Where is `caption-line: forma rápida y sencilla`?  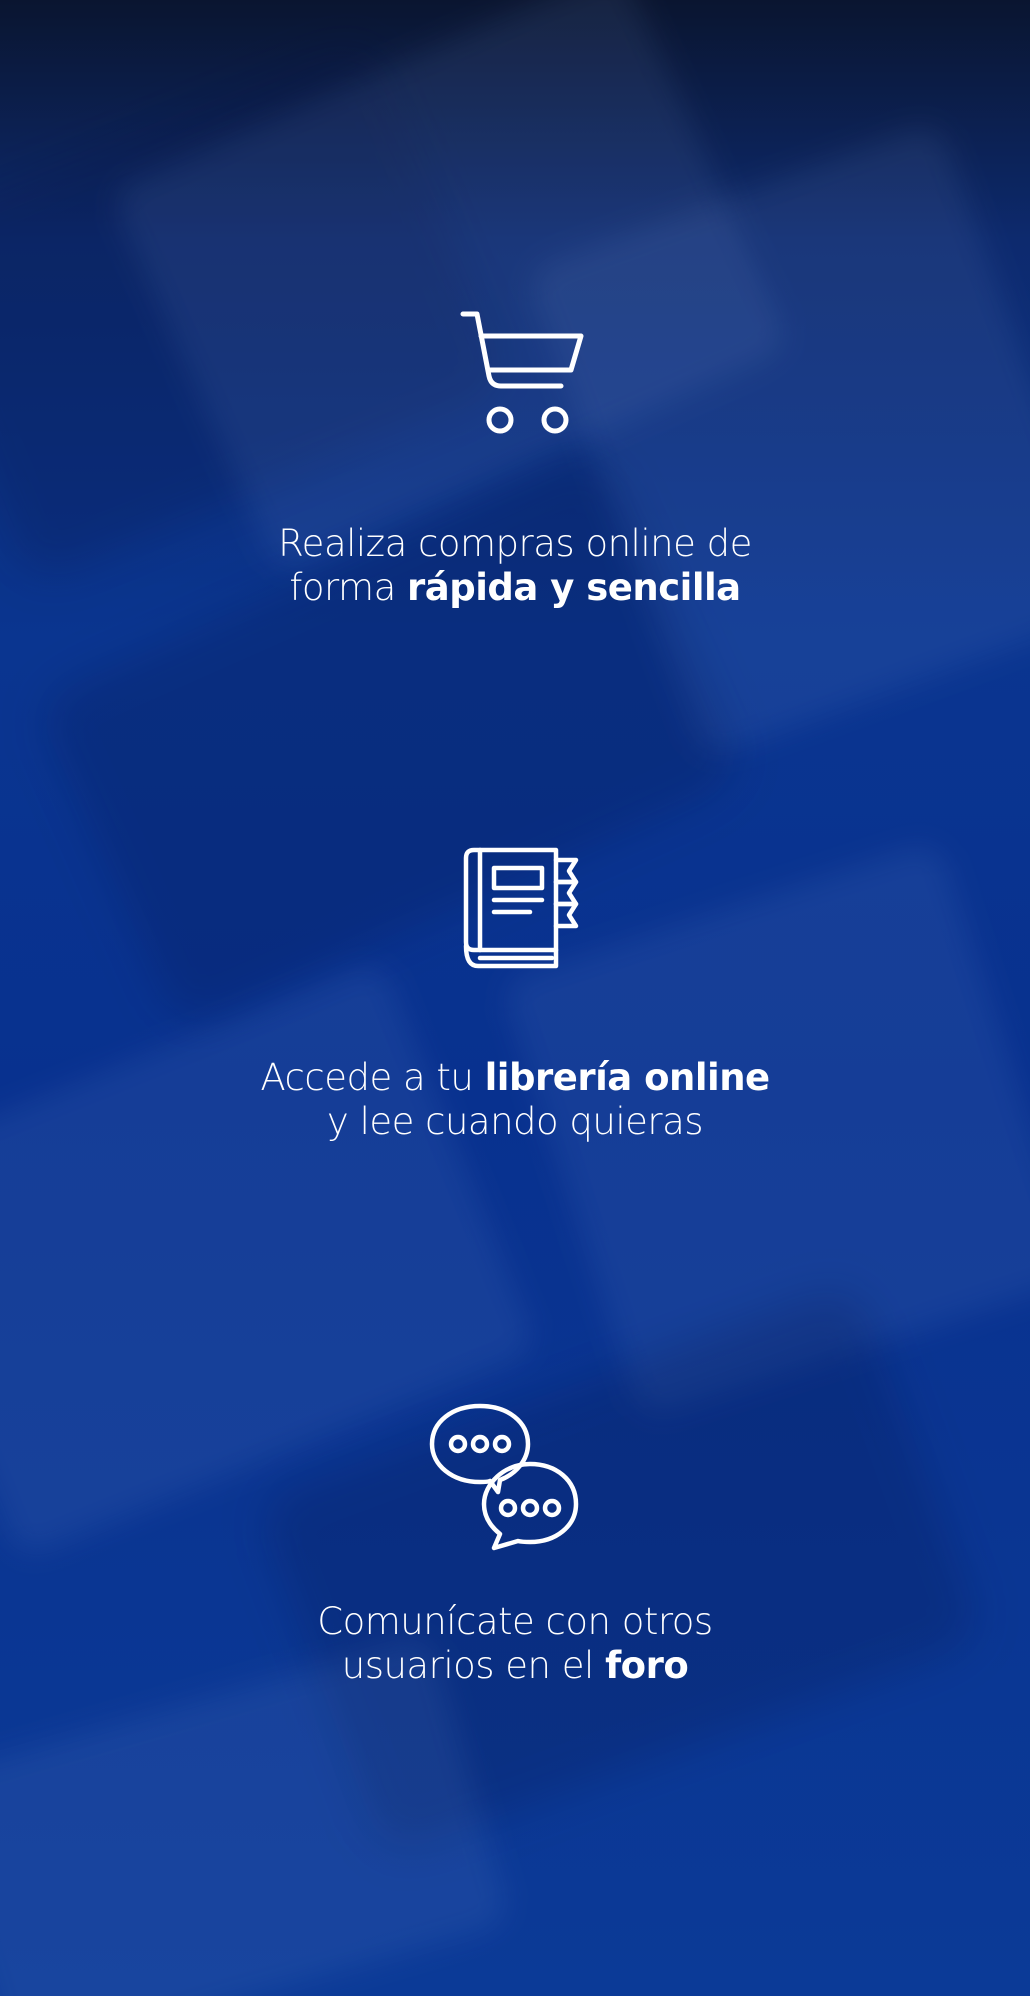
caption-line: forma rápida y sencilla is located at coordinates (515, 588).